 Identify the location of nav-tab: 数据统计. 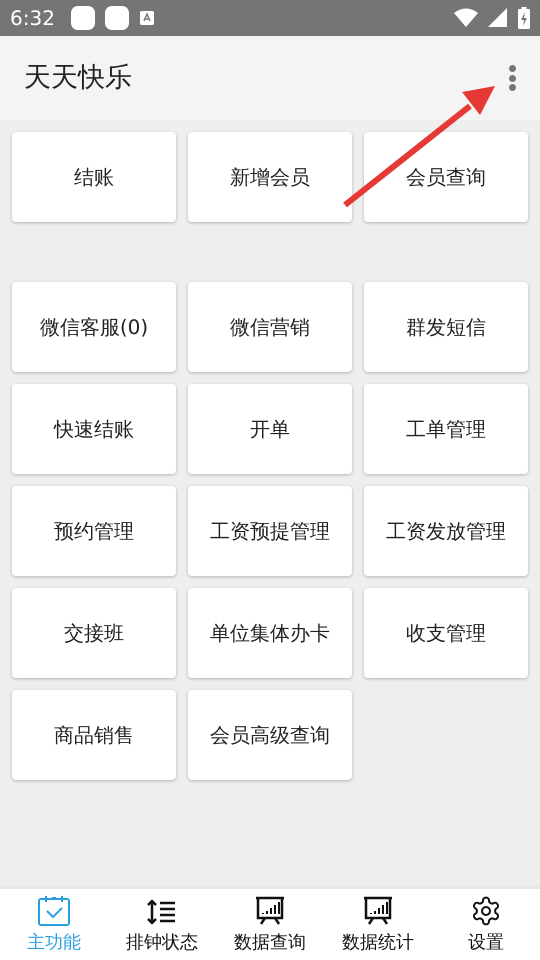
(378, 924).